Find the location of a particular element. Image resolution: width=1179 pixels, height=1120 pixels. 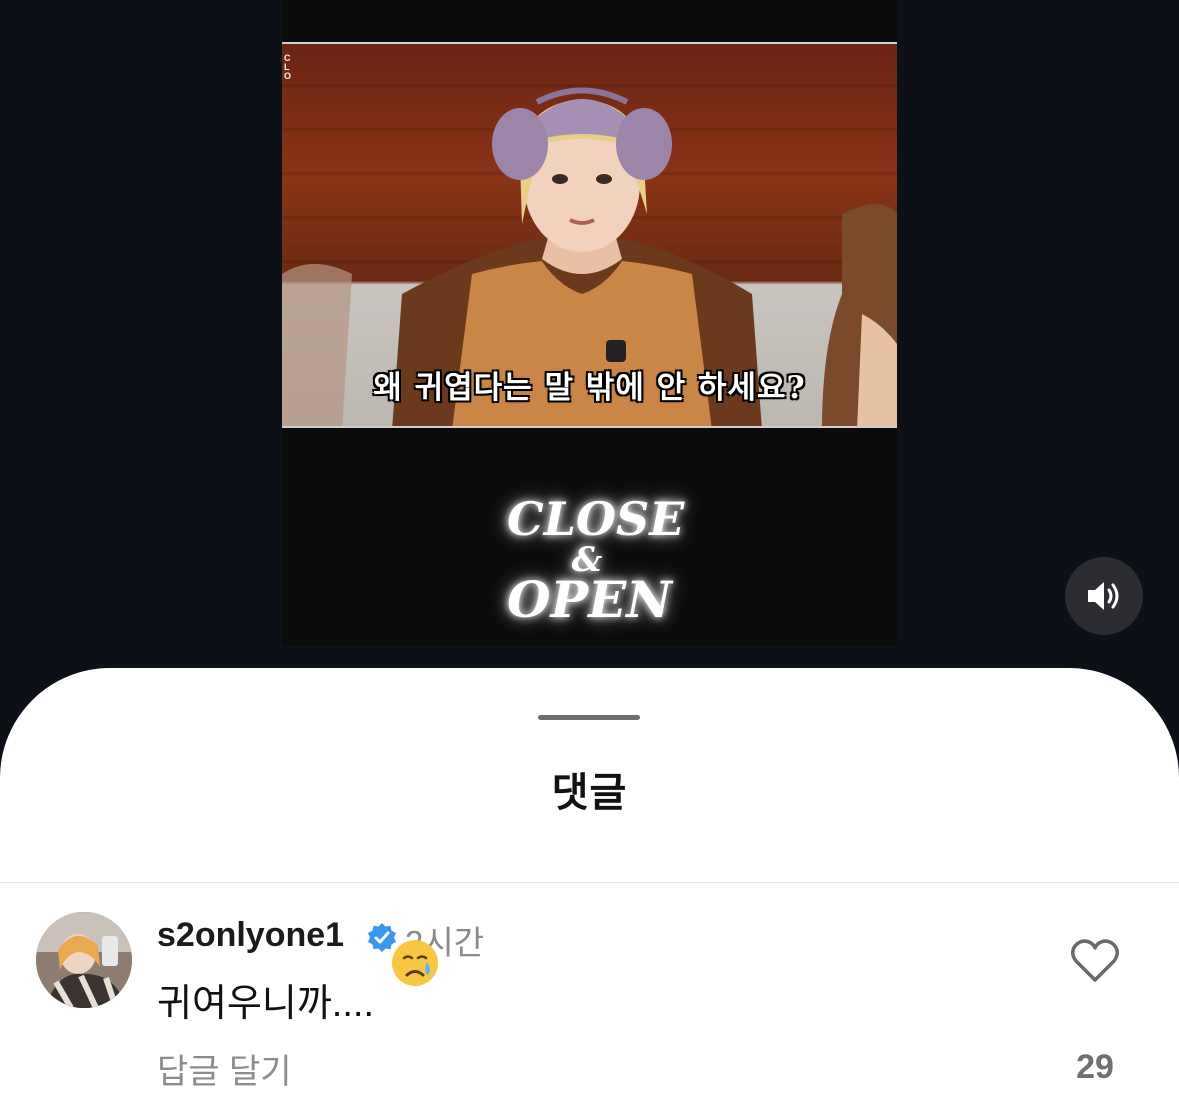

avatar is located at coordinates (84, 960).